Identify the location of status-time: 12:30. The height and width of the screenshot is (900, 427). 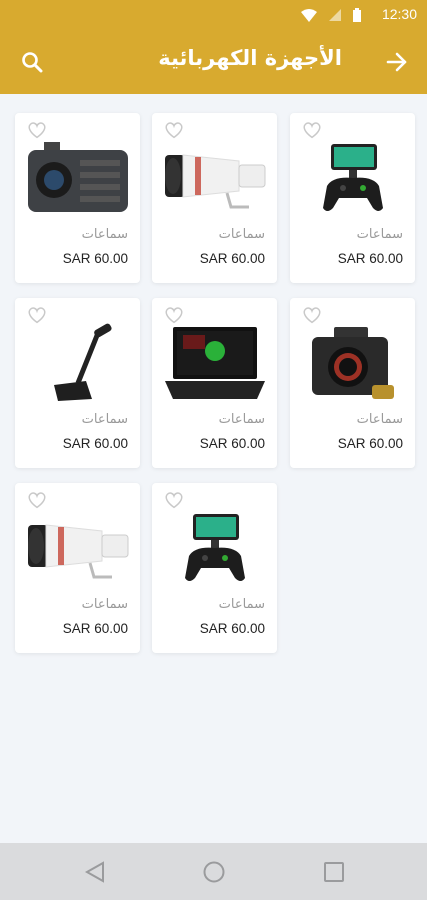
(399, 14).